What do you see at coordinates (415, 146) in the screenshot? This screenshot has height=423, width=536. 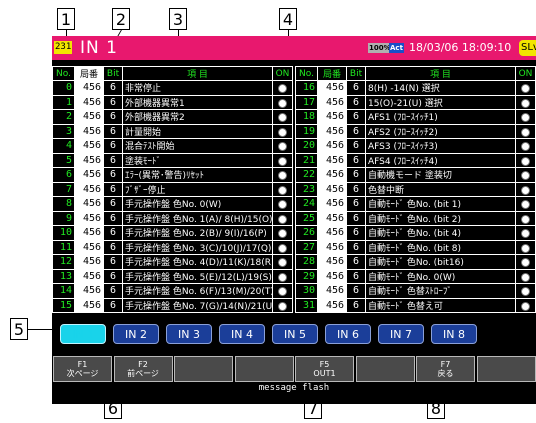 I see `table-row: 20 456 6 AFS3 (ﾌﾛｰｽｲｯﾁ3)` at bounding box center [415, 146].